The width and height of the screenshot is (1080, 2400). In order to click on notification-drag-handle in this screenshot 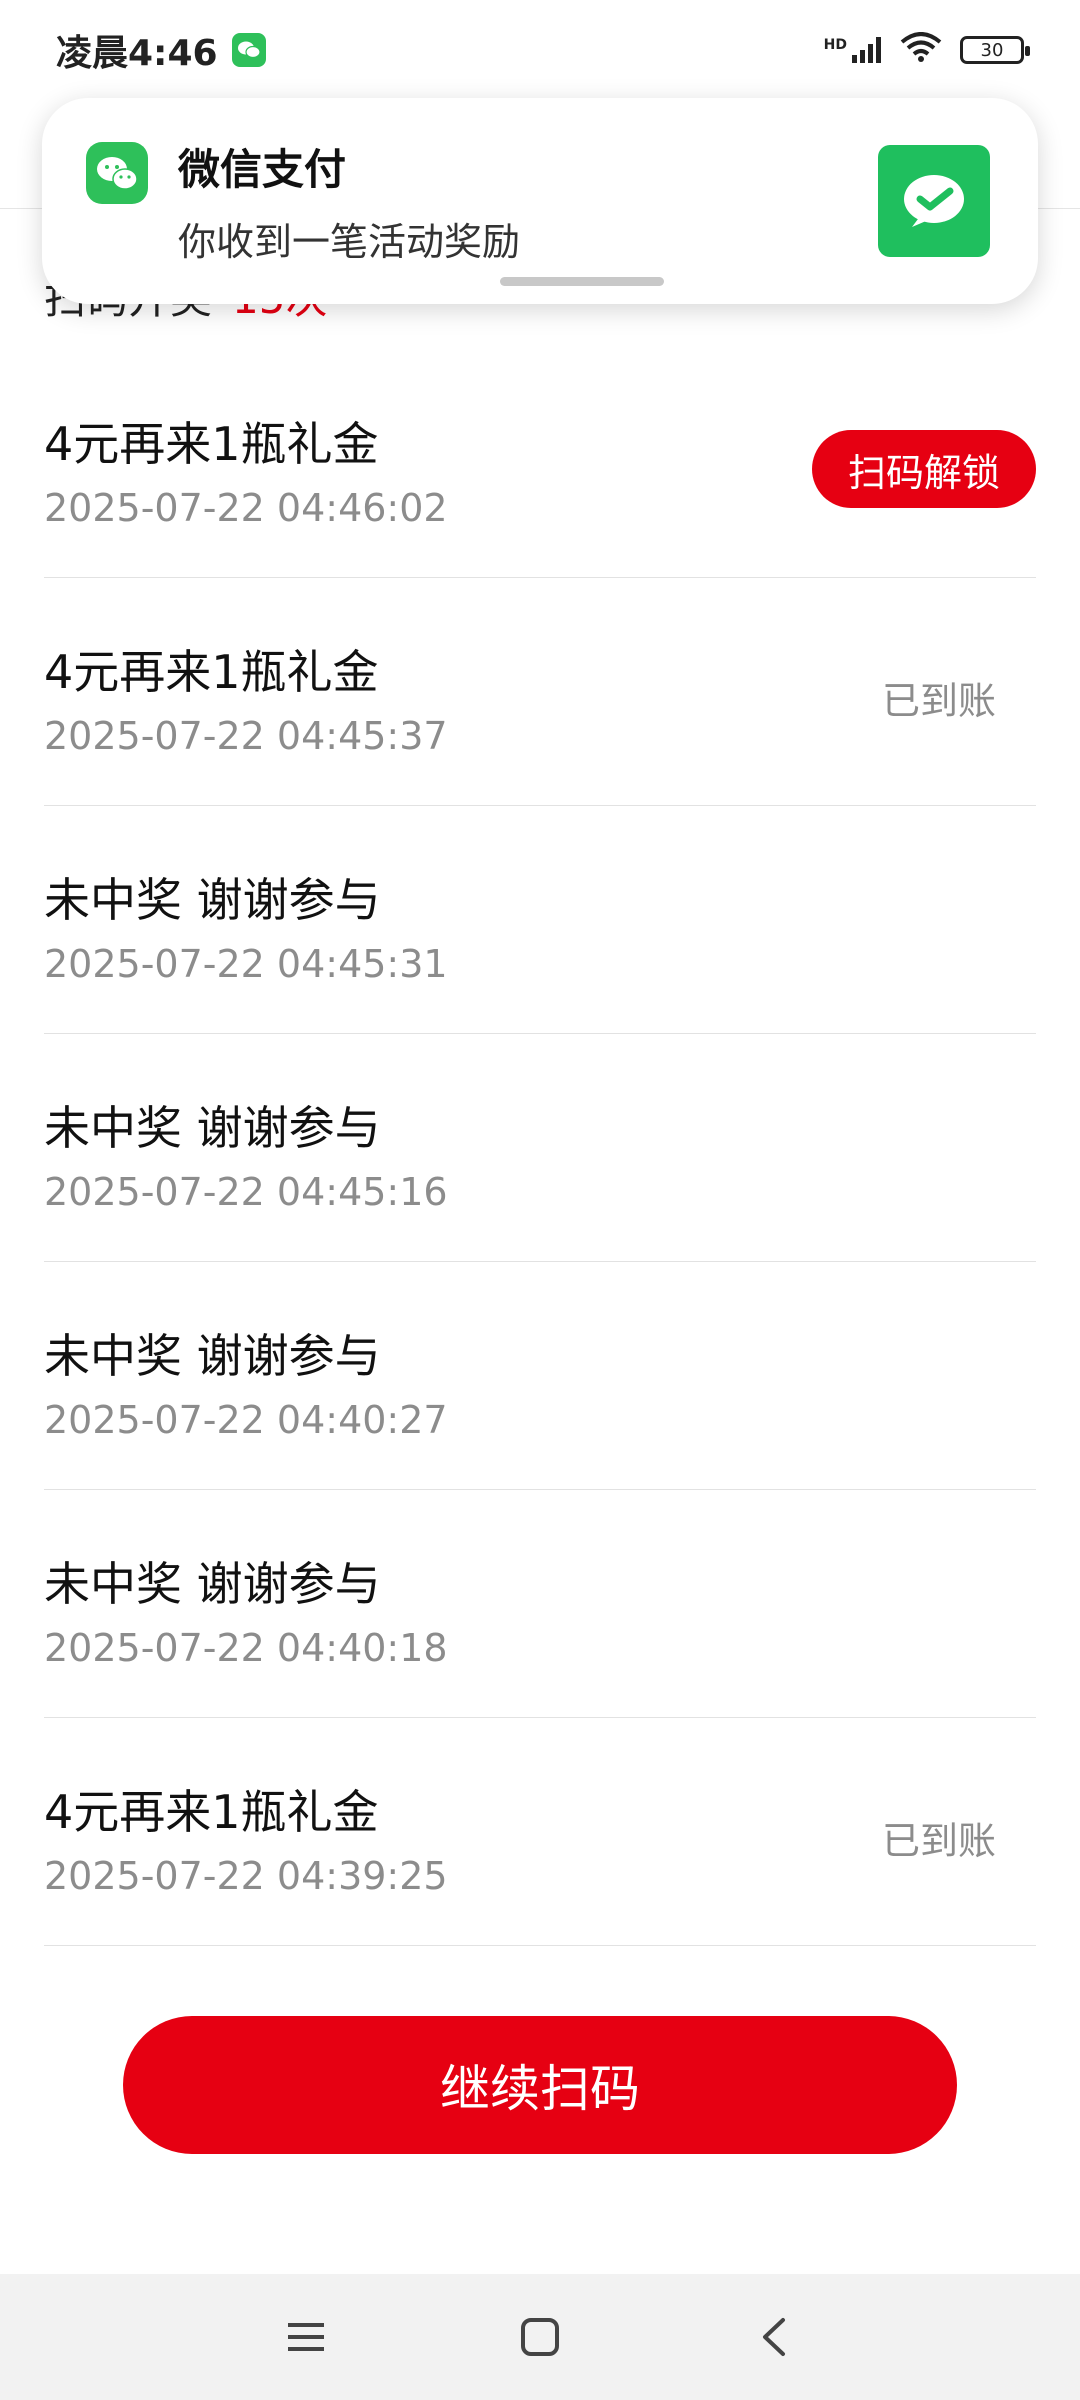, I will do `click(582, 281)`.